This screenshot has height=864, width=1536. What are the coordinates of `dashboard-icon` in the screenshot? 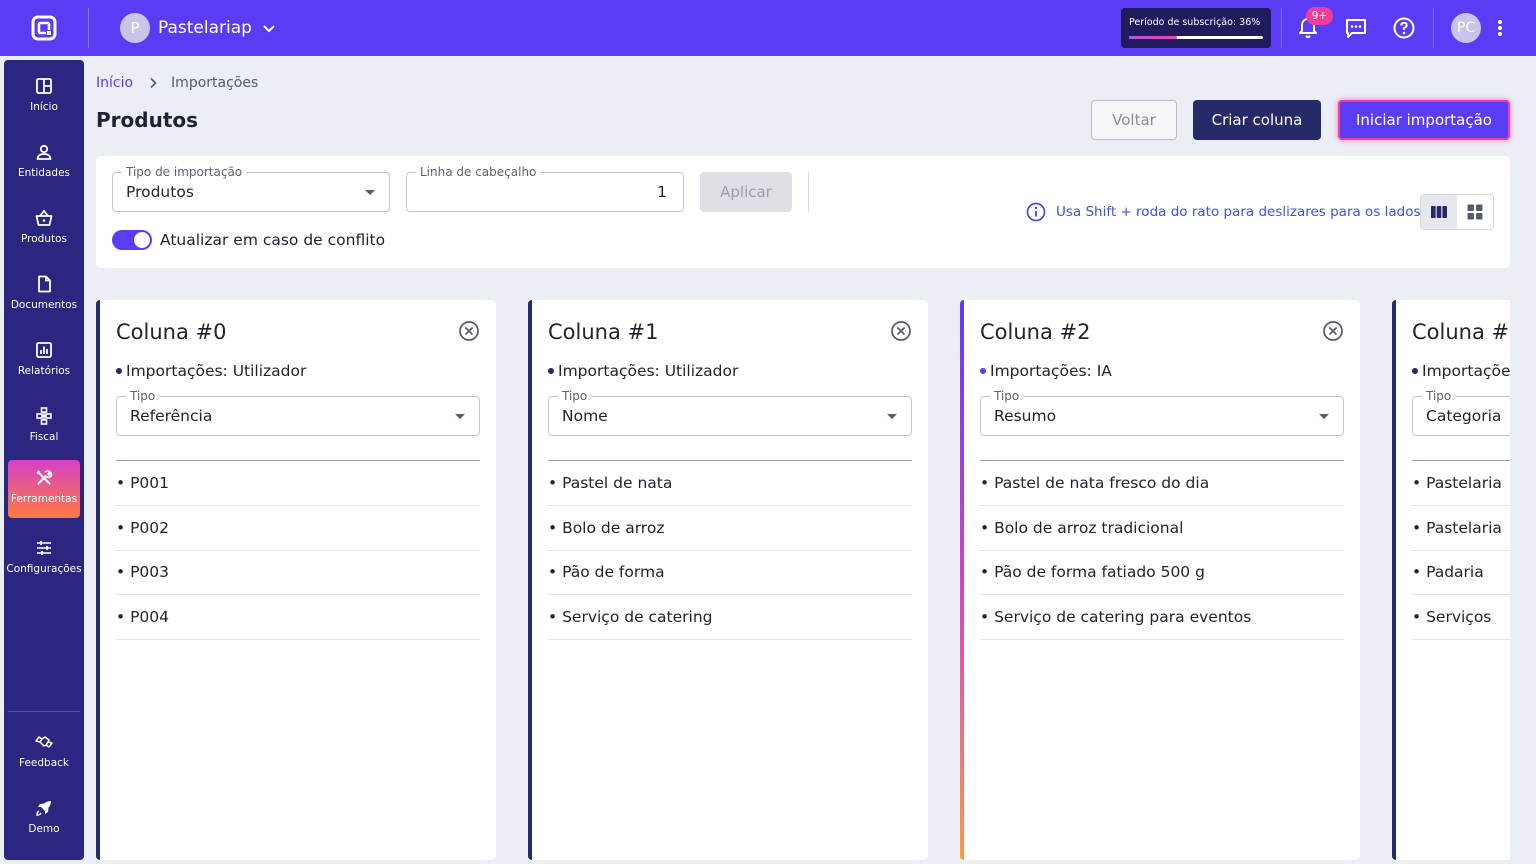 It's located at (44, 86).